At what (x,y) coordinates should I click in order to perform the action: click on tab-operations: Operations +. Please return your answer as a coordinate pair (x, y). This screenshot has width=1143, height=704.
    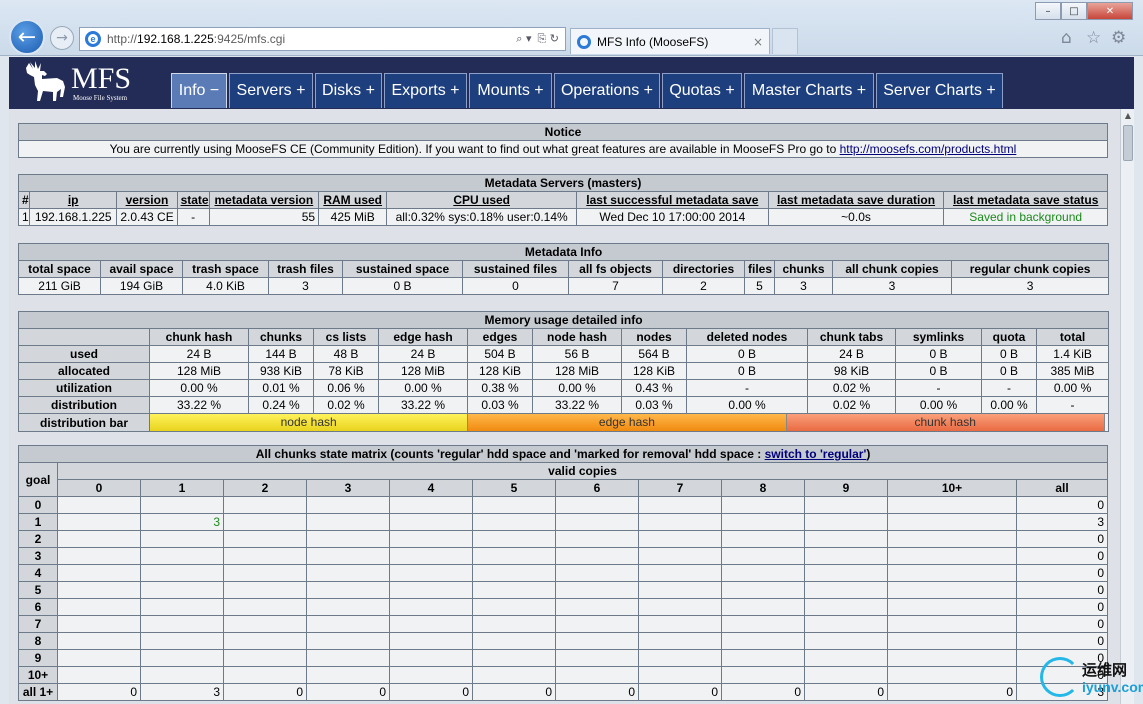
    Looking at the image, I should click on (607, 90).